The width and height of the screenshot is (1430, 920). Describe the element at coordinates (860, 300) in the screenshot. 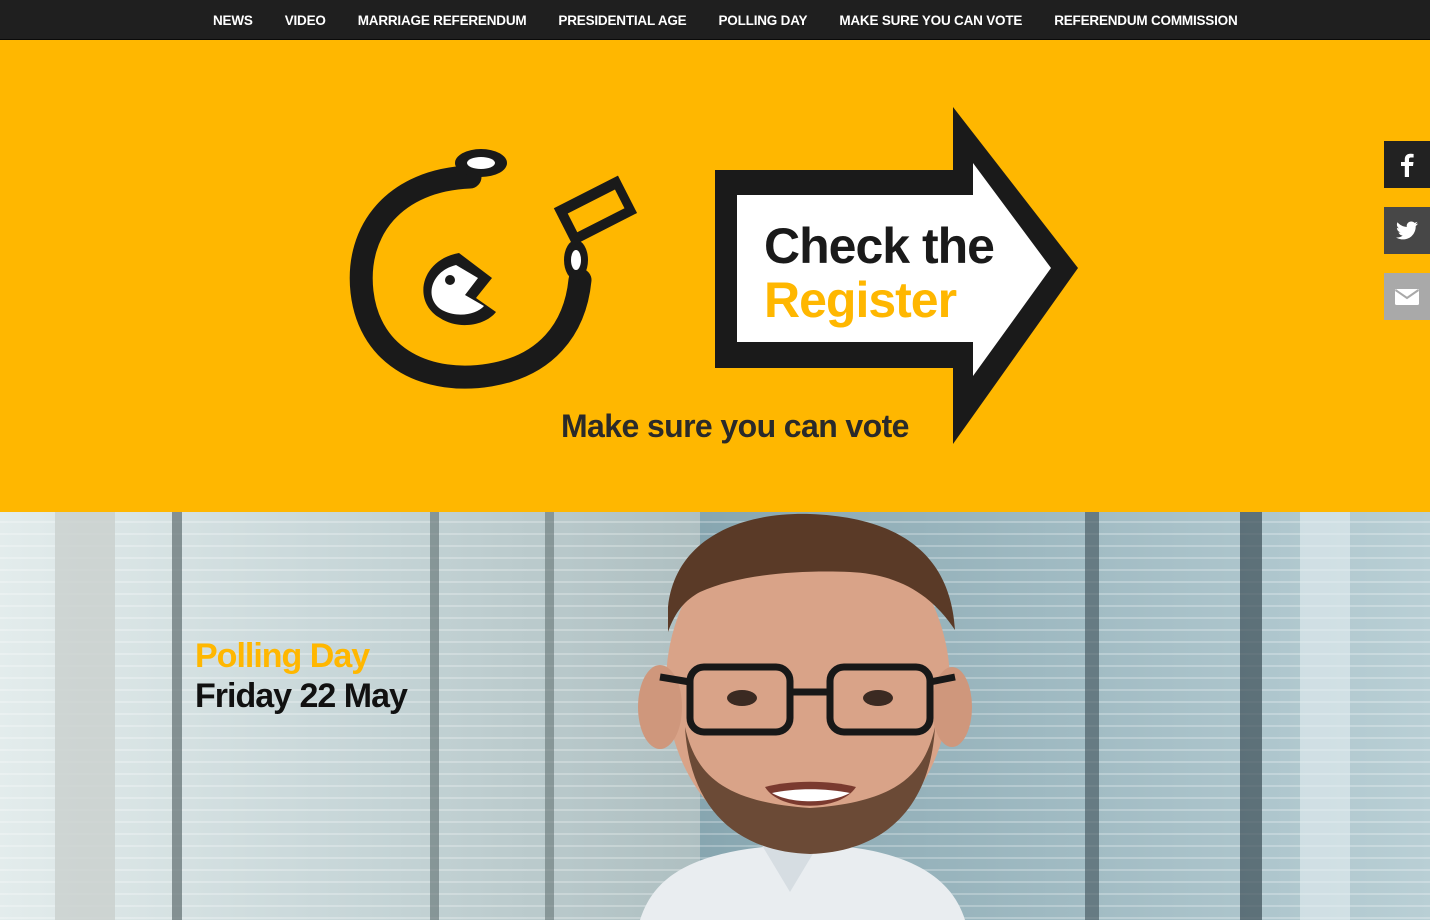

I see `headline-line-2: Register` at that location.